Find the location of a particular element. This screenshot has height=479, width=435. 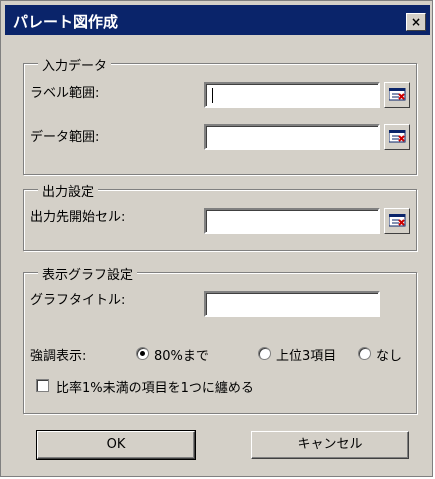

graph-title-input is located at coordinates (292, 304).